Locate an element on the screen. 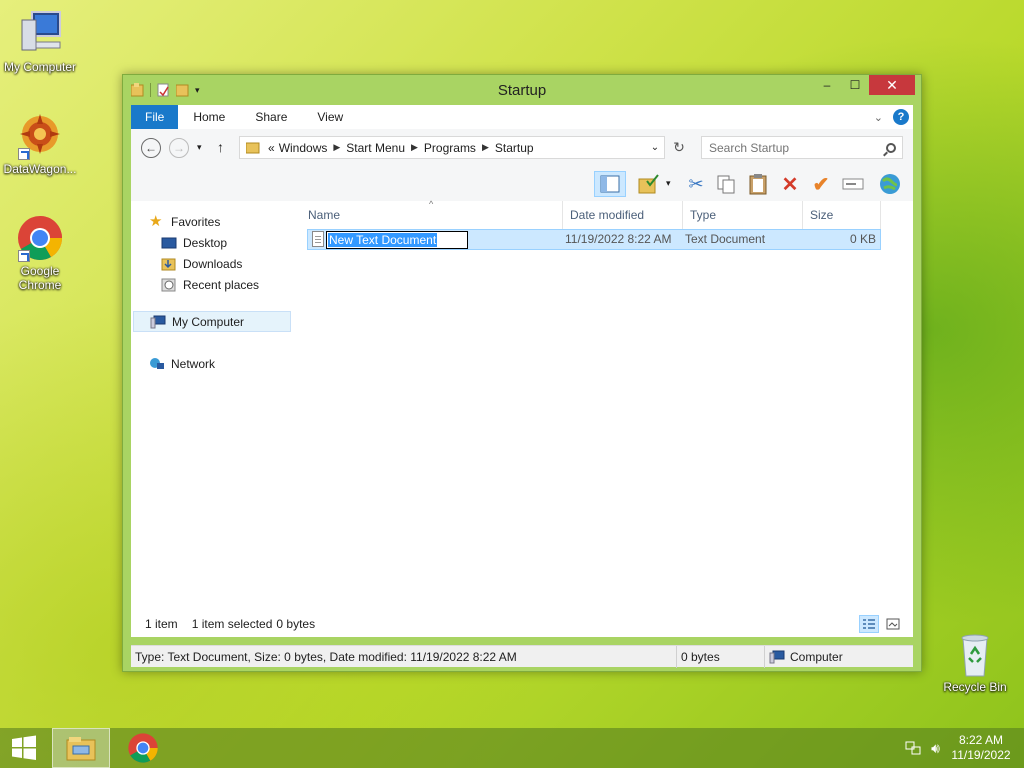 The height and width of the screenshot is (768, 1024). chrome-icon is located at coordinates (143, 748).